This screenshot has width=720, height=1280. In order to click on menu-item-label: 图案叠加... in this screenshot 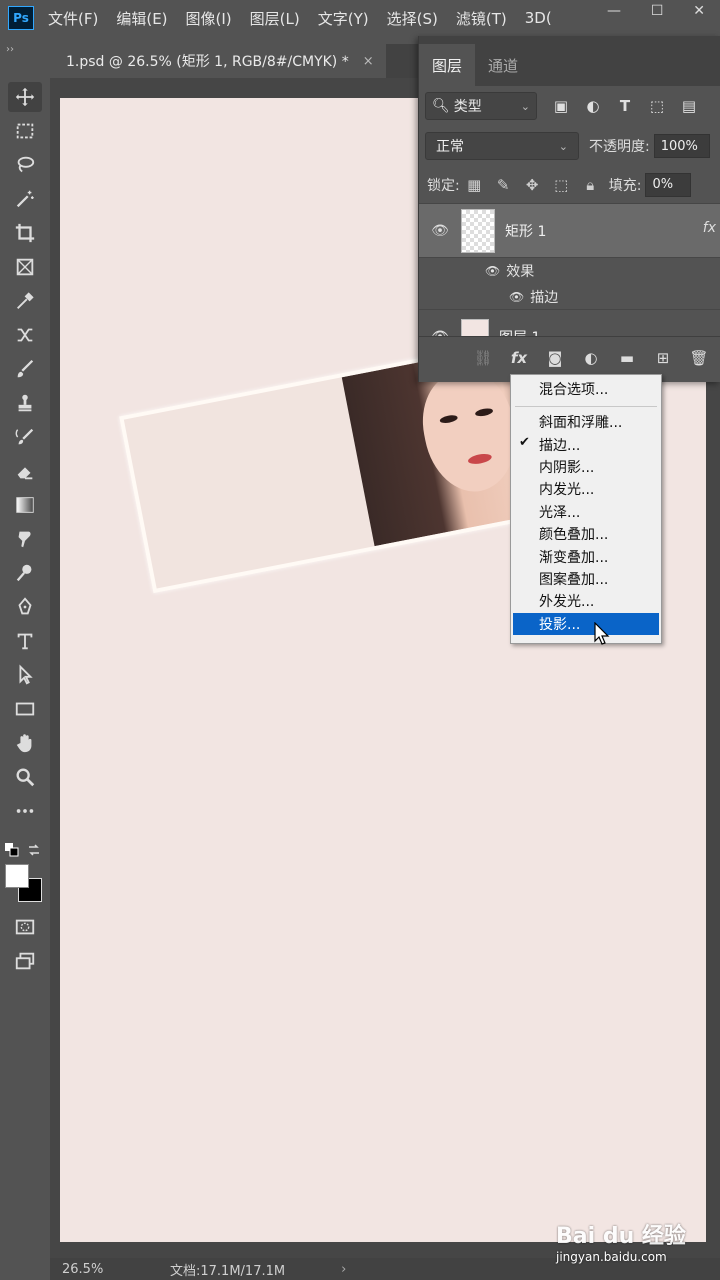, I will do `click(574, 579)`.